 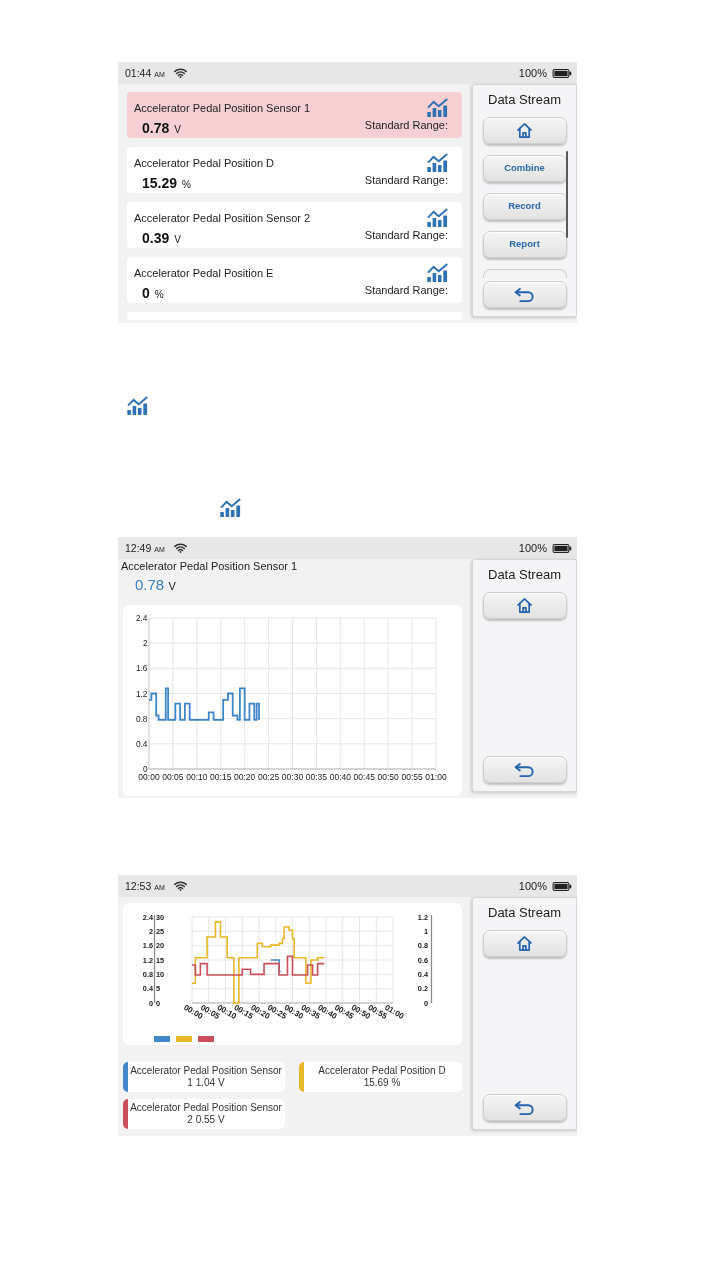 What do you see at coordinates (268, 777) in the screenshot?
I see `tick-label: 00:25` at bounding box center [268, 777].